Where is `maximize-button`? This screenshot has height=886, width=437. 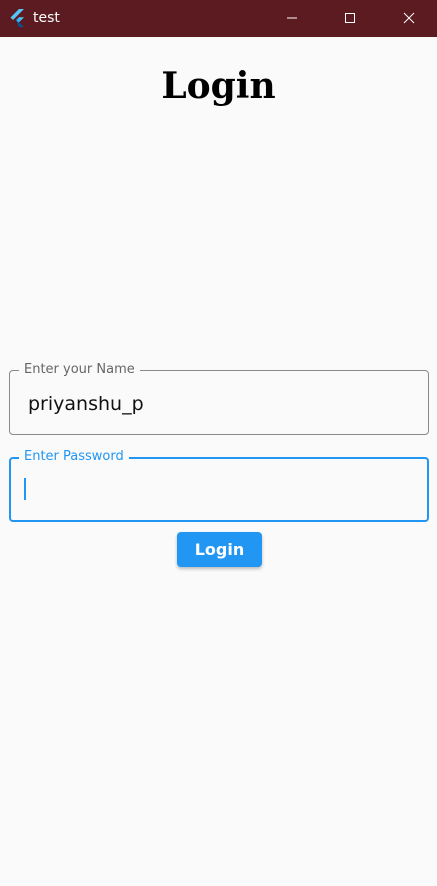 maximize-button is located at coordinates (350, 18).